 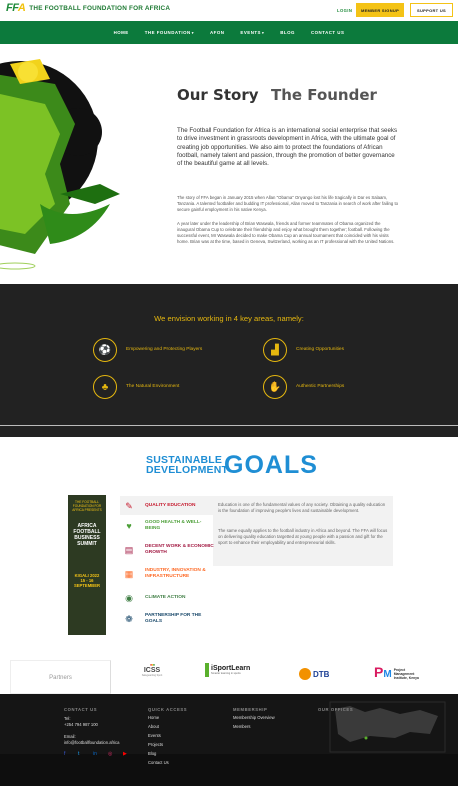 I want to click on rings-icon: ❁, so click(x=129, y=618).